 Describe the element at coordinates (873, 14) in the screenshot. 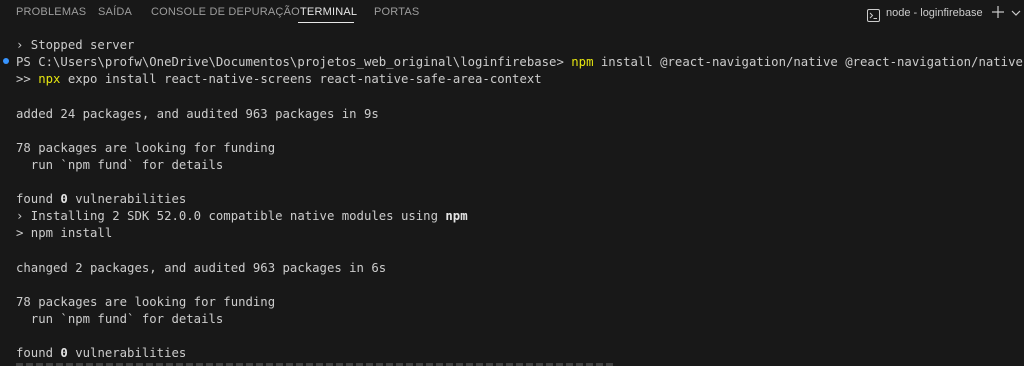

I see `terminal-icon` at that location.